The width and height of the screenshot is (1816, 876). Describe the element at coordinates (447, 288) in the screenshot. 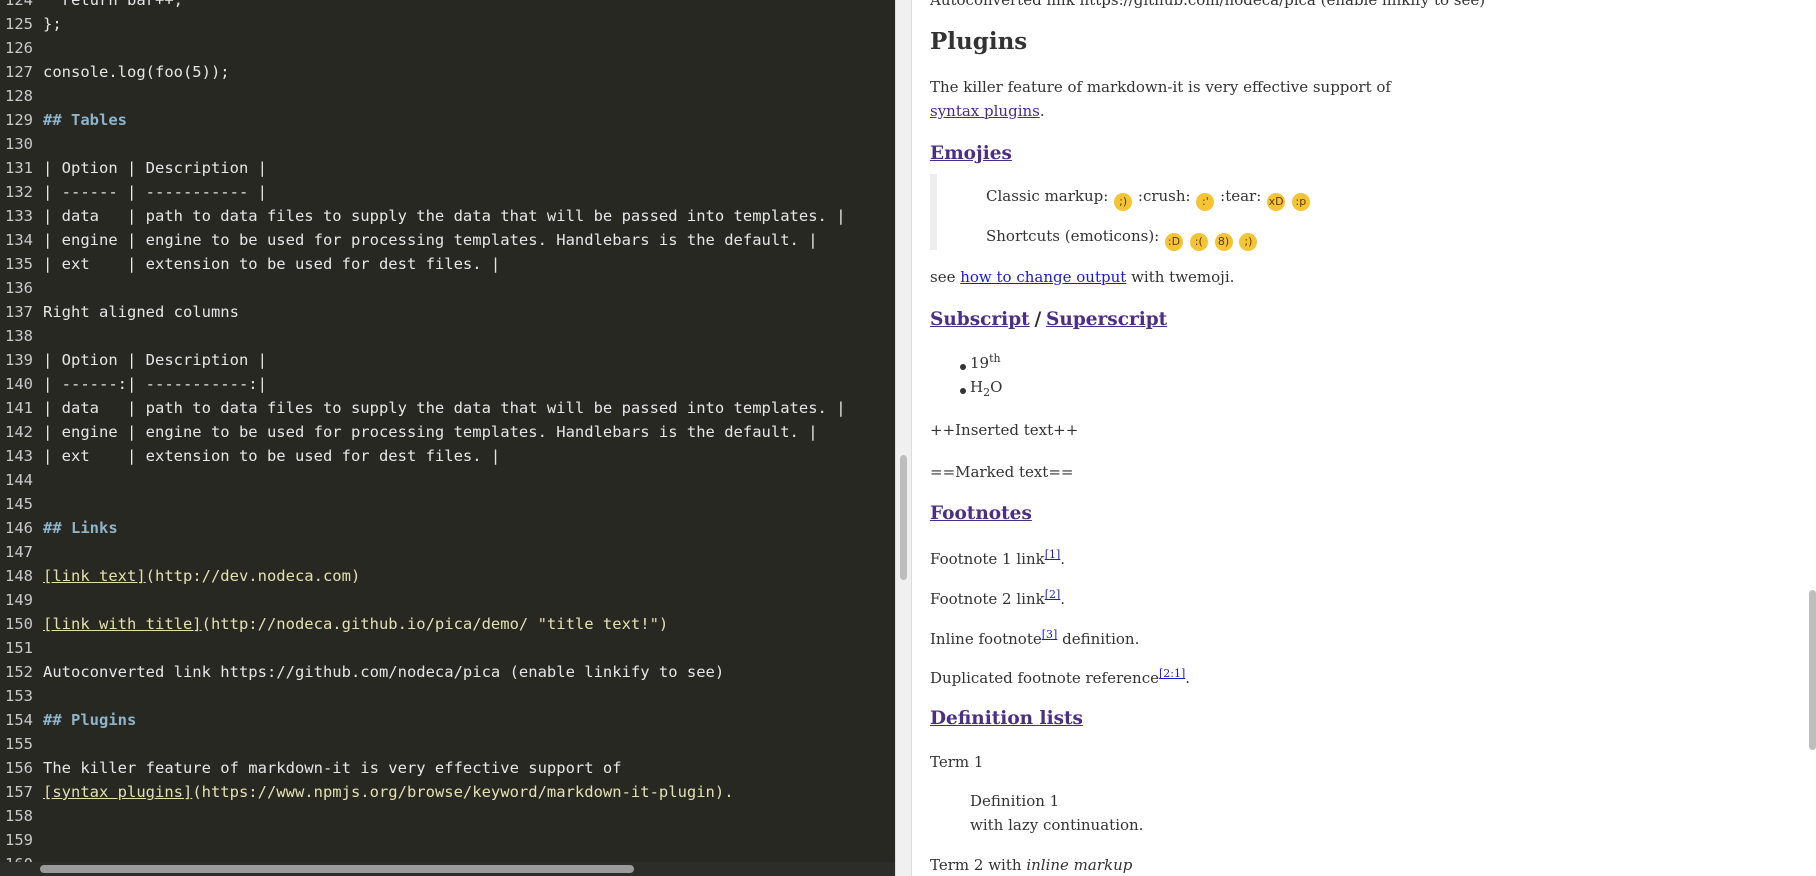

I see `editor-line: 136` at that location.